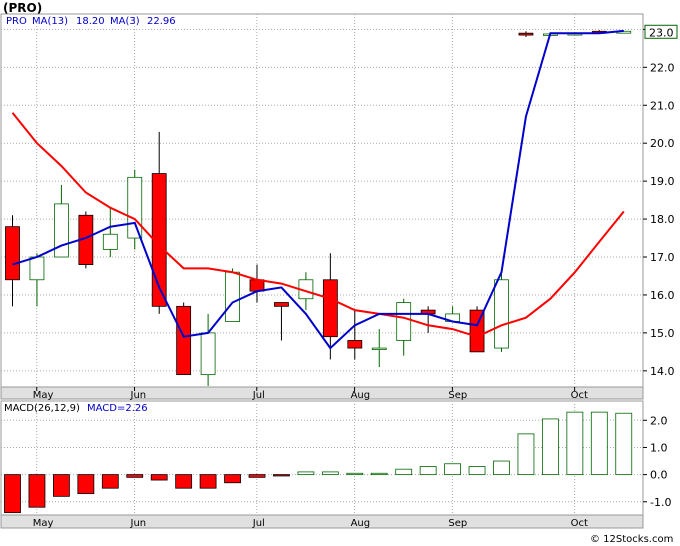 The image size is (680, 546). Describe the element at coordinates (662, 295) in the screenshot. I see `price-y-tick-label: 16.0` at that location.